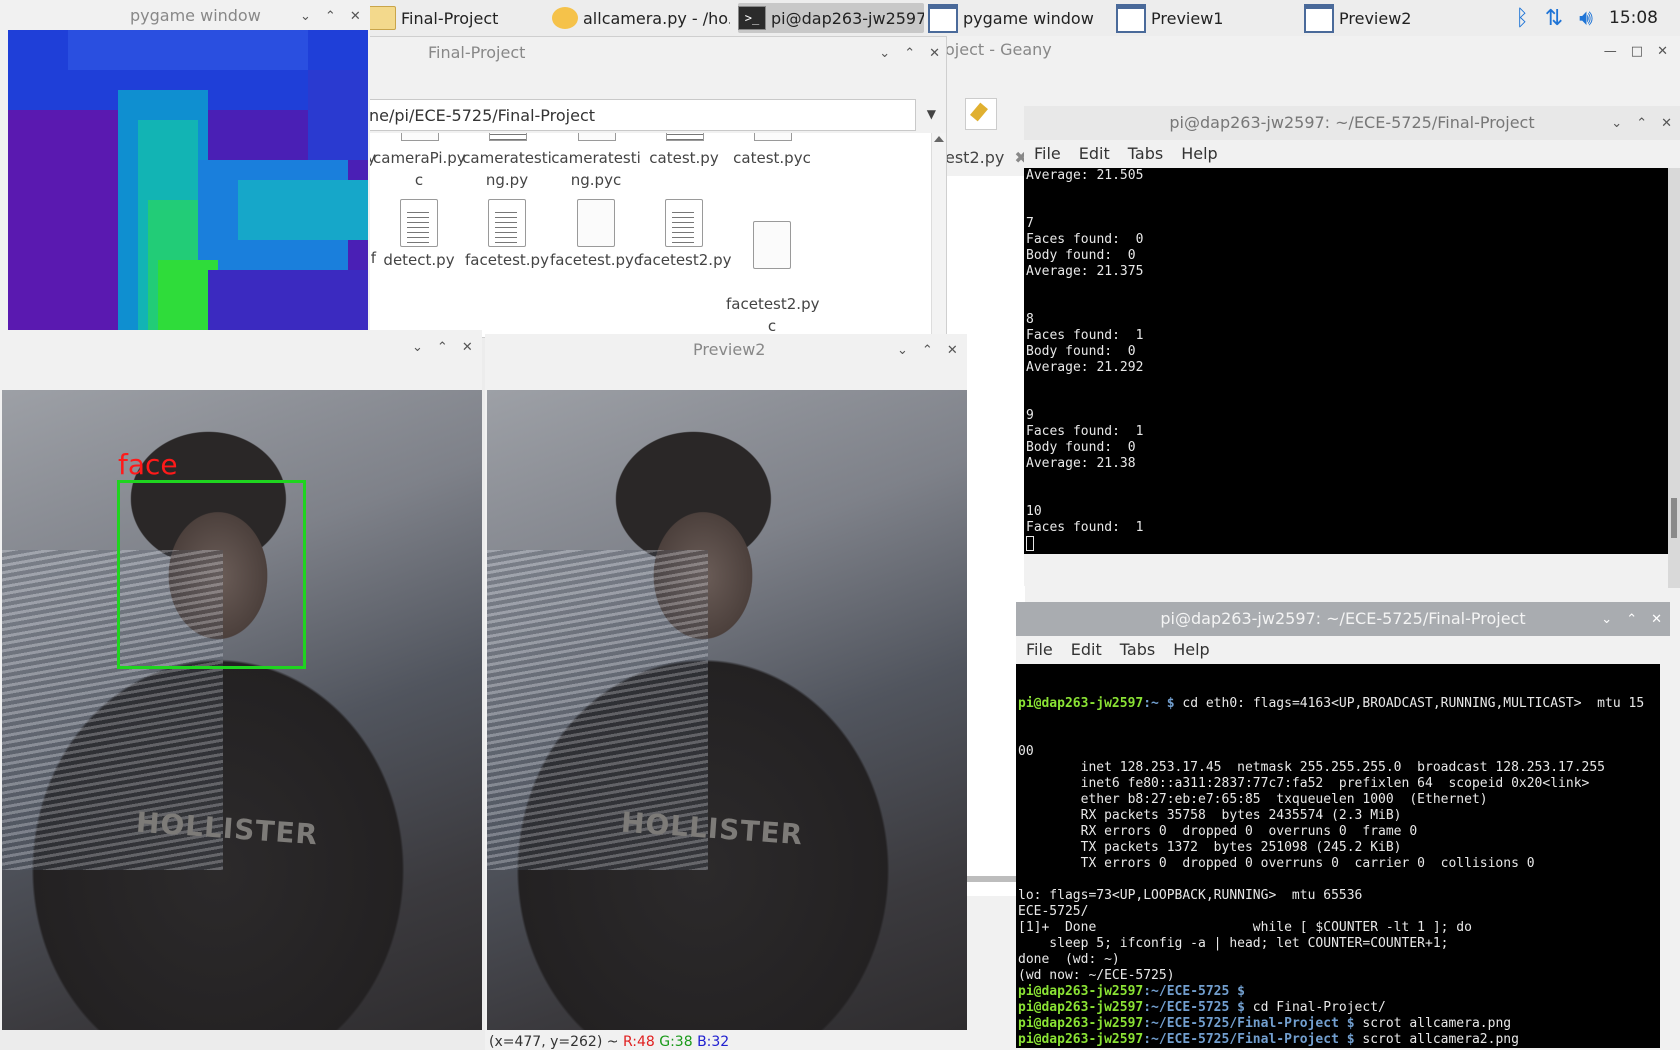 The width and height of the screenshot is (1680, 1050). I want to click on network-icon: ⇅, so click(1554, 18).